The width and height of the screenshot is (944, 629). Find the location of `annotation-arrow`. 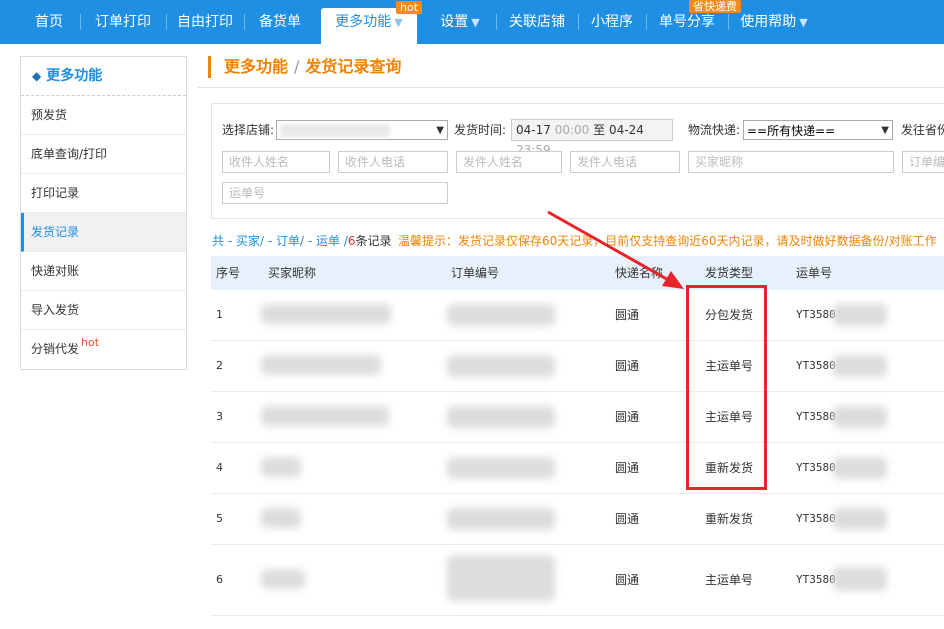

annotation-arrow is located at coordinates (615, 249).